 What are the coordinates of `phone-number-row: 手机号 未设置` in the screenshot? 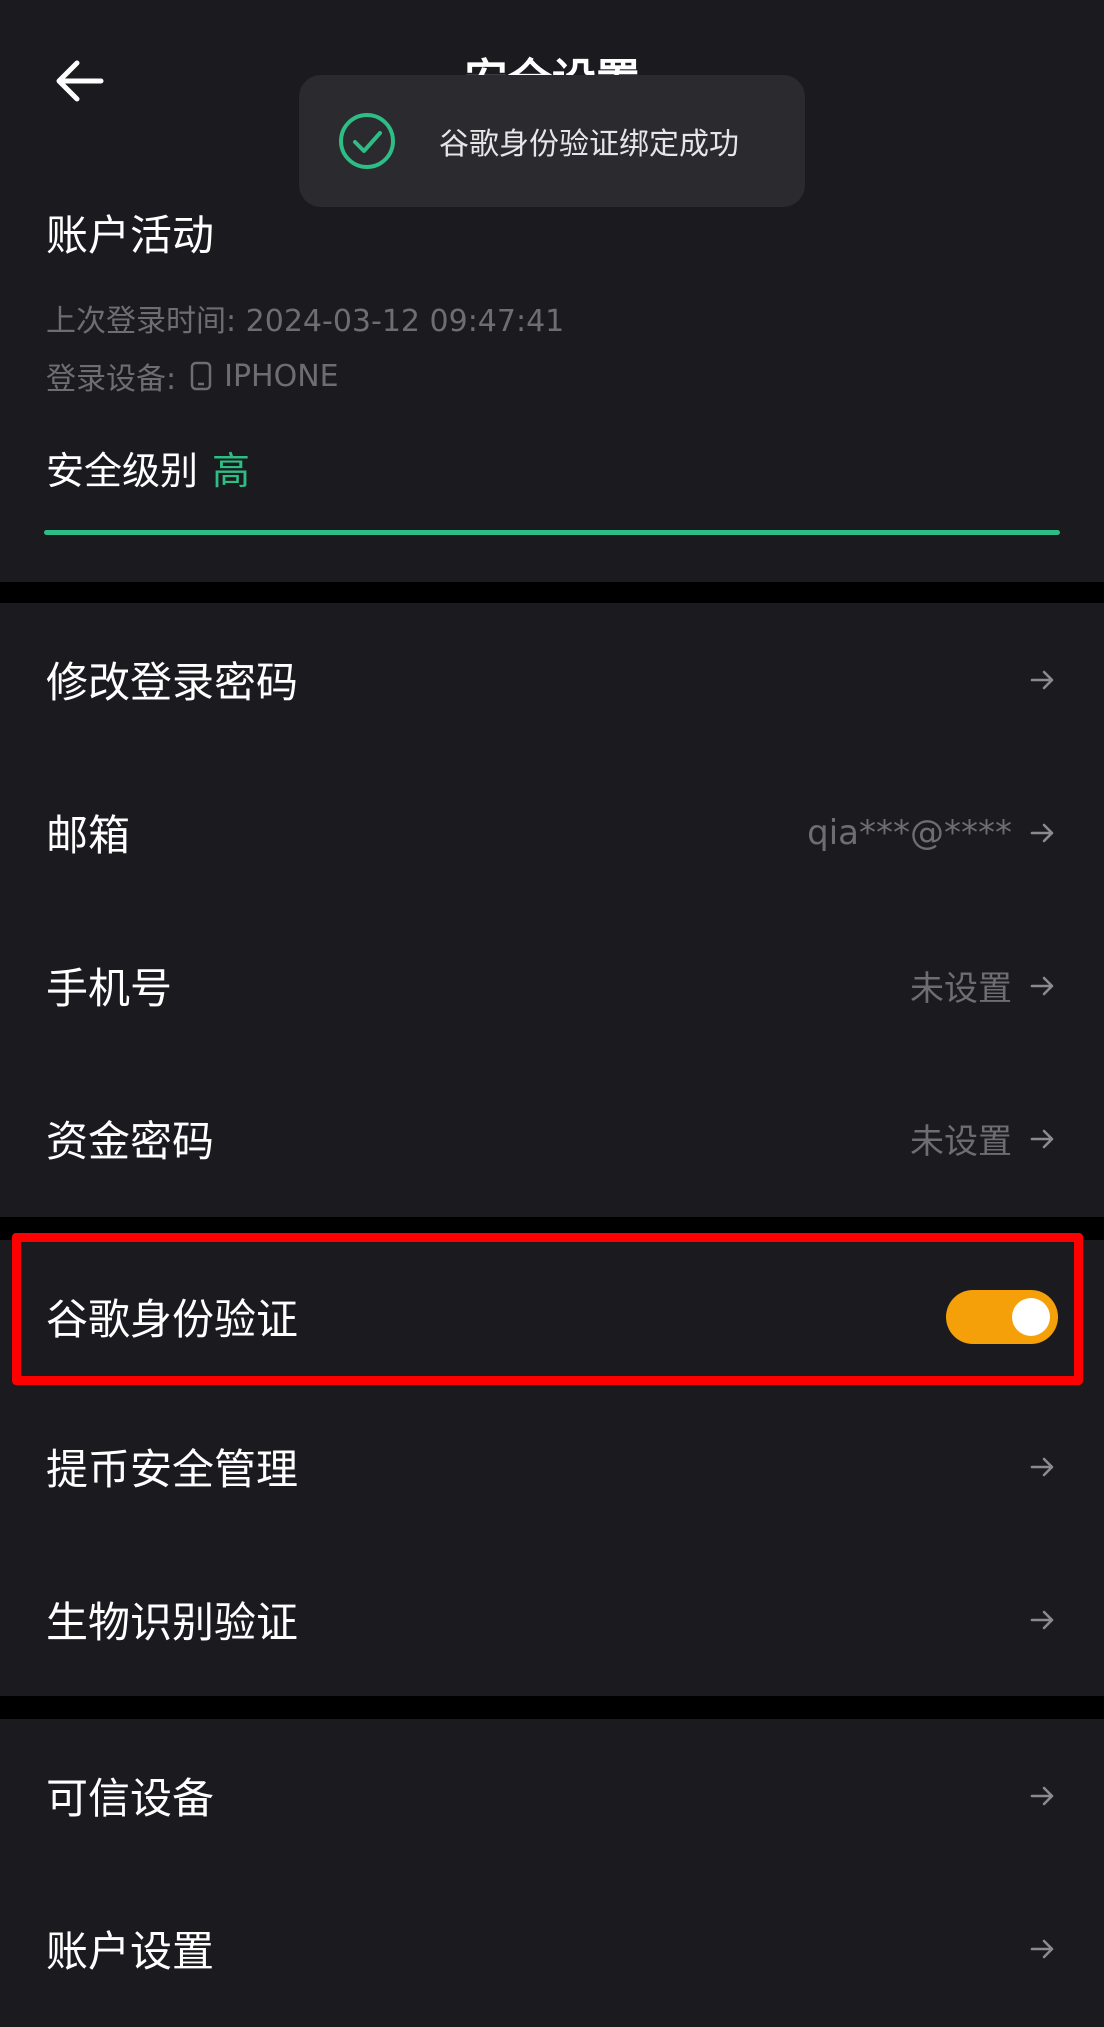 It's located at (552, 985).